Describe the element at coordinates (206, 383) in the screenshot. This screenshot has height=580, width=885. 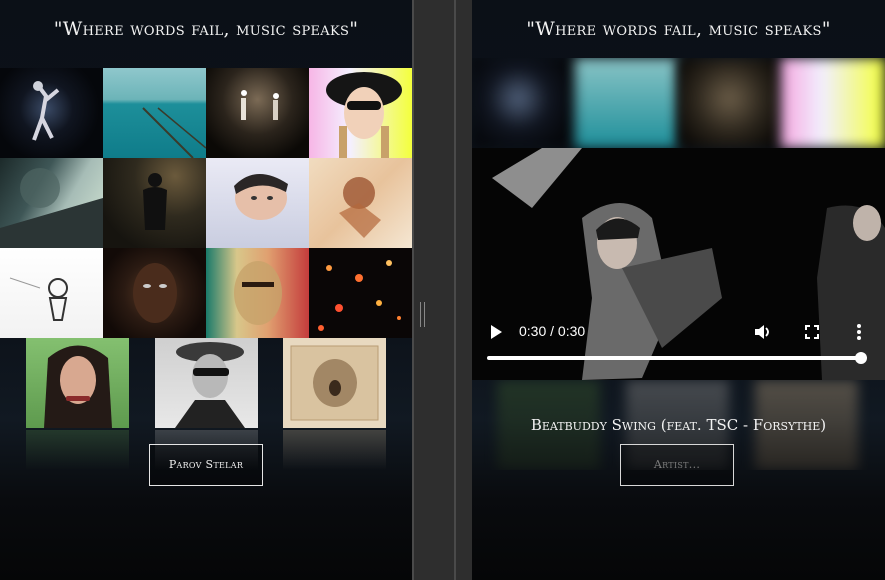
I see `tile-man-hat-bw` at that location.